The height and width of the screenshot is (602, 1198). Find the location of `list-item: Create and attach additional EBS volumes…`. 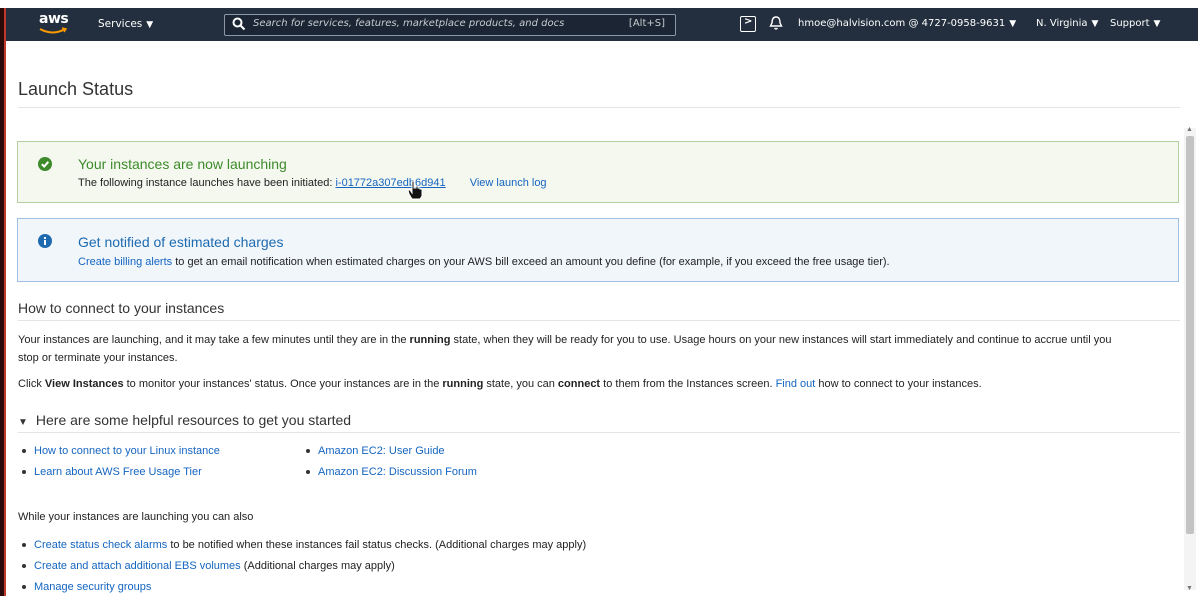

list-item: Create and attach additional EBS volumes… is located at coordinates (304, 570).